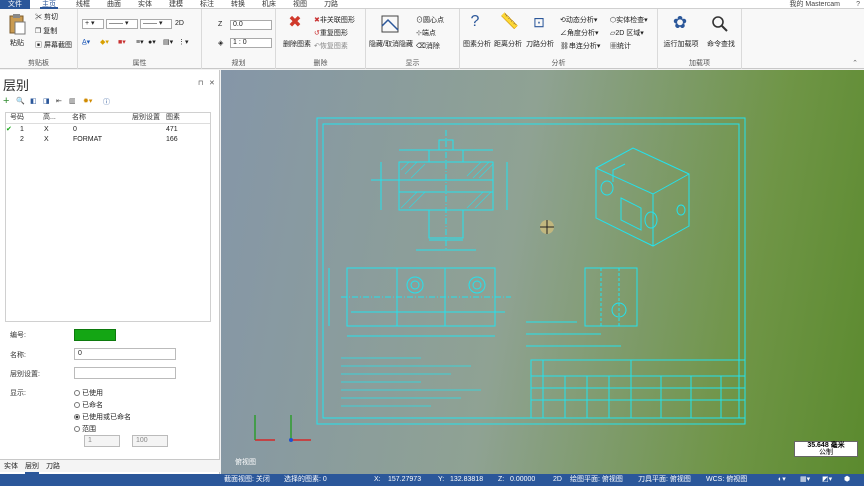 This screenshot has width=864, height=486. What do you see at coordinates (122, 24) in the screenshot?
I see `line-style-select: —— ▾` at bounding box center [122, 24].